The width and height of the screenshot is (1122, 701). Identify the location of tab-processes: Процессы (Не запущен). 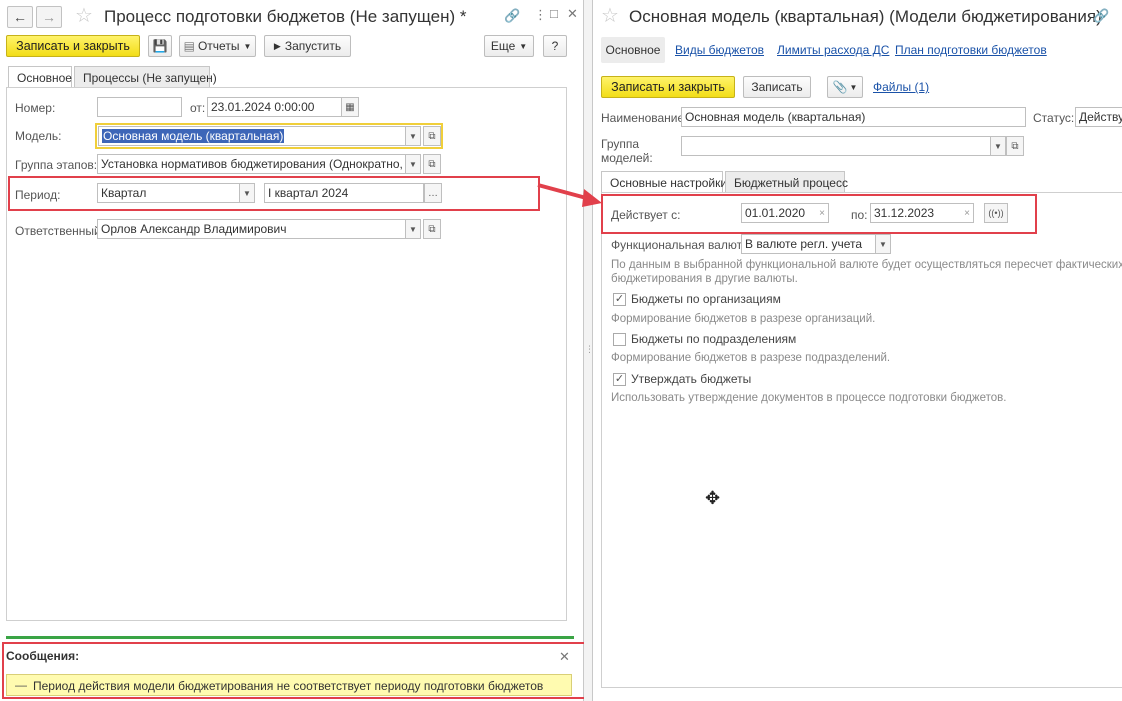
(145, 77).